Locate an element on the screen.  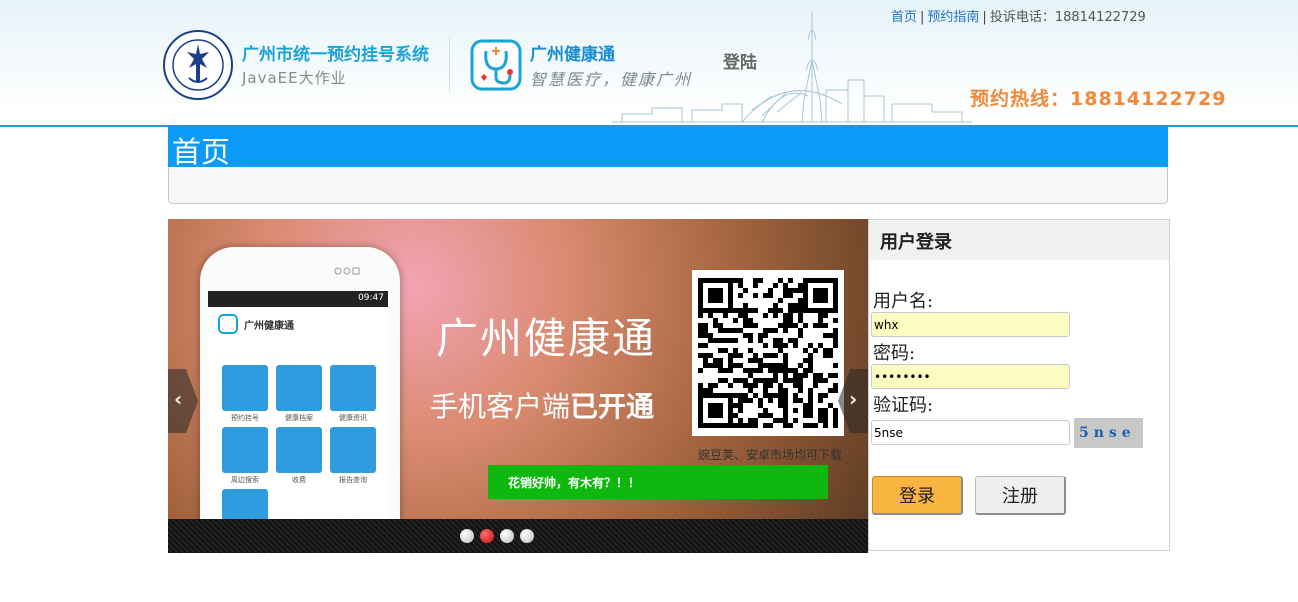
tile-label: 预约挂号 is located at coordinates (245, 418).